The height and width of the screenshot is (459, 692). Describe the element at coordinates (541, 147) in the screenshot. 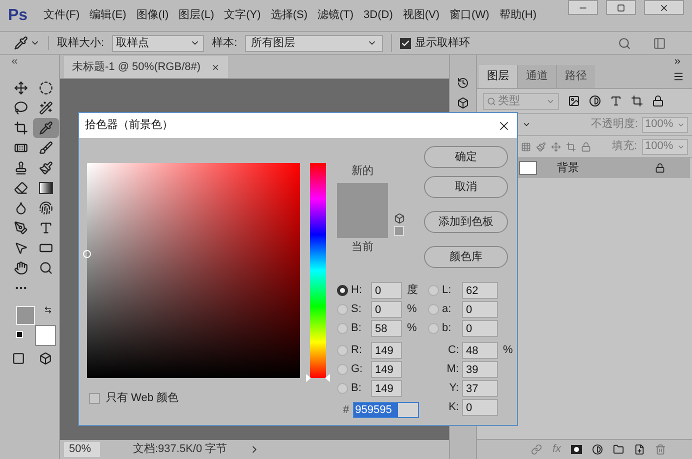

I see `brush-icon` at that location.